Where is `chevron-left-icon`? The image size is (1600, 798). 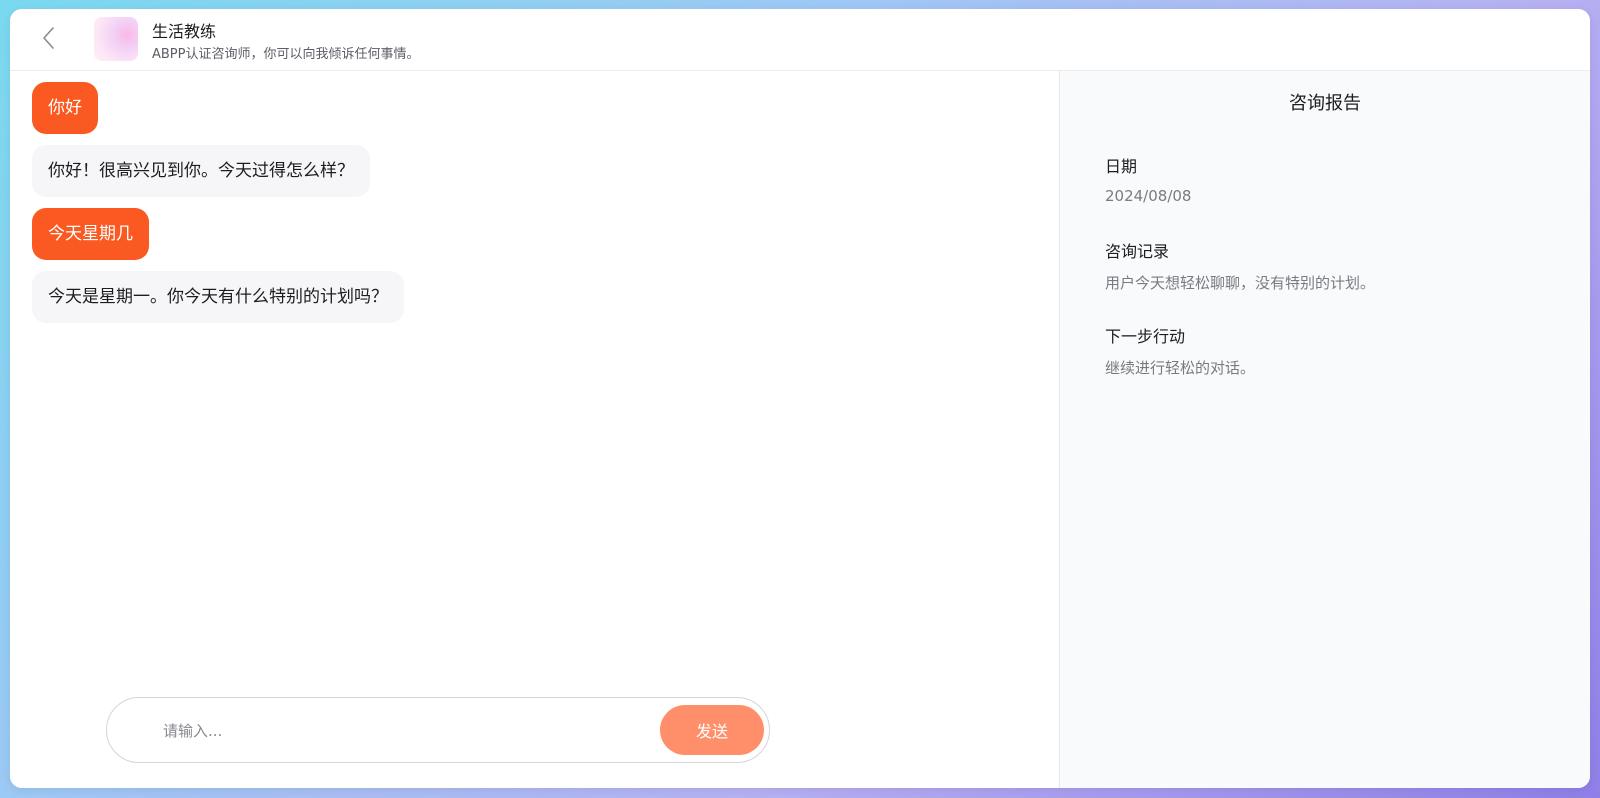
chevron-left-icon is located at coordinates (48, 38).